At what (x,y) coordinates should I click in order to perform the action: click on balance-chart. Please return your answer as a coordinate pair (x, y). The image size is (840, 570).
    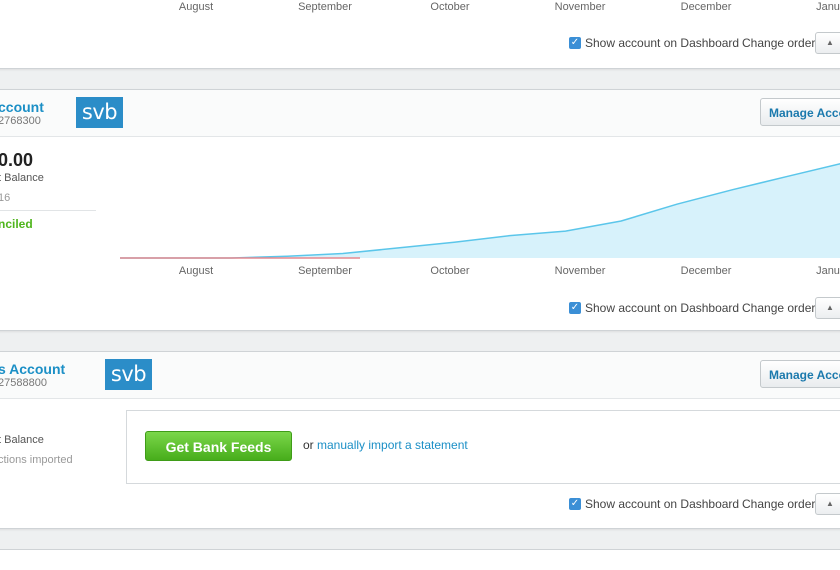
    Looking at the image, I should click on (480, 210).